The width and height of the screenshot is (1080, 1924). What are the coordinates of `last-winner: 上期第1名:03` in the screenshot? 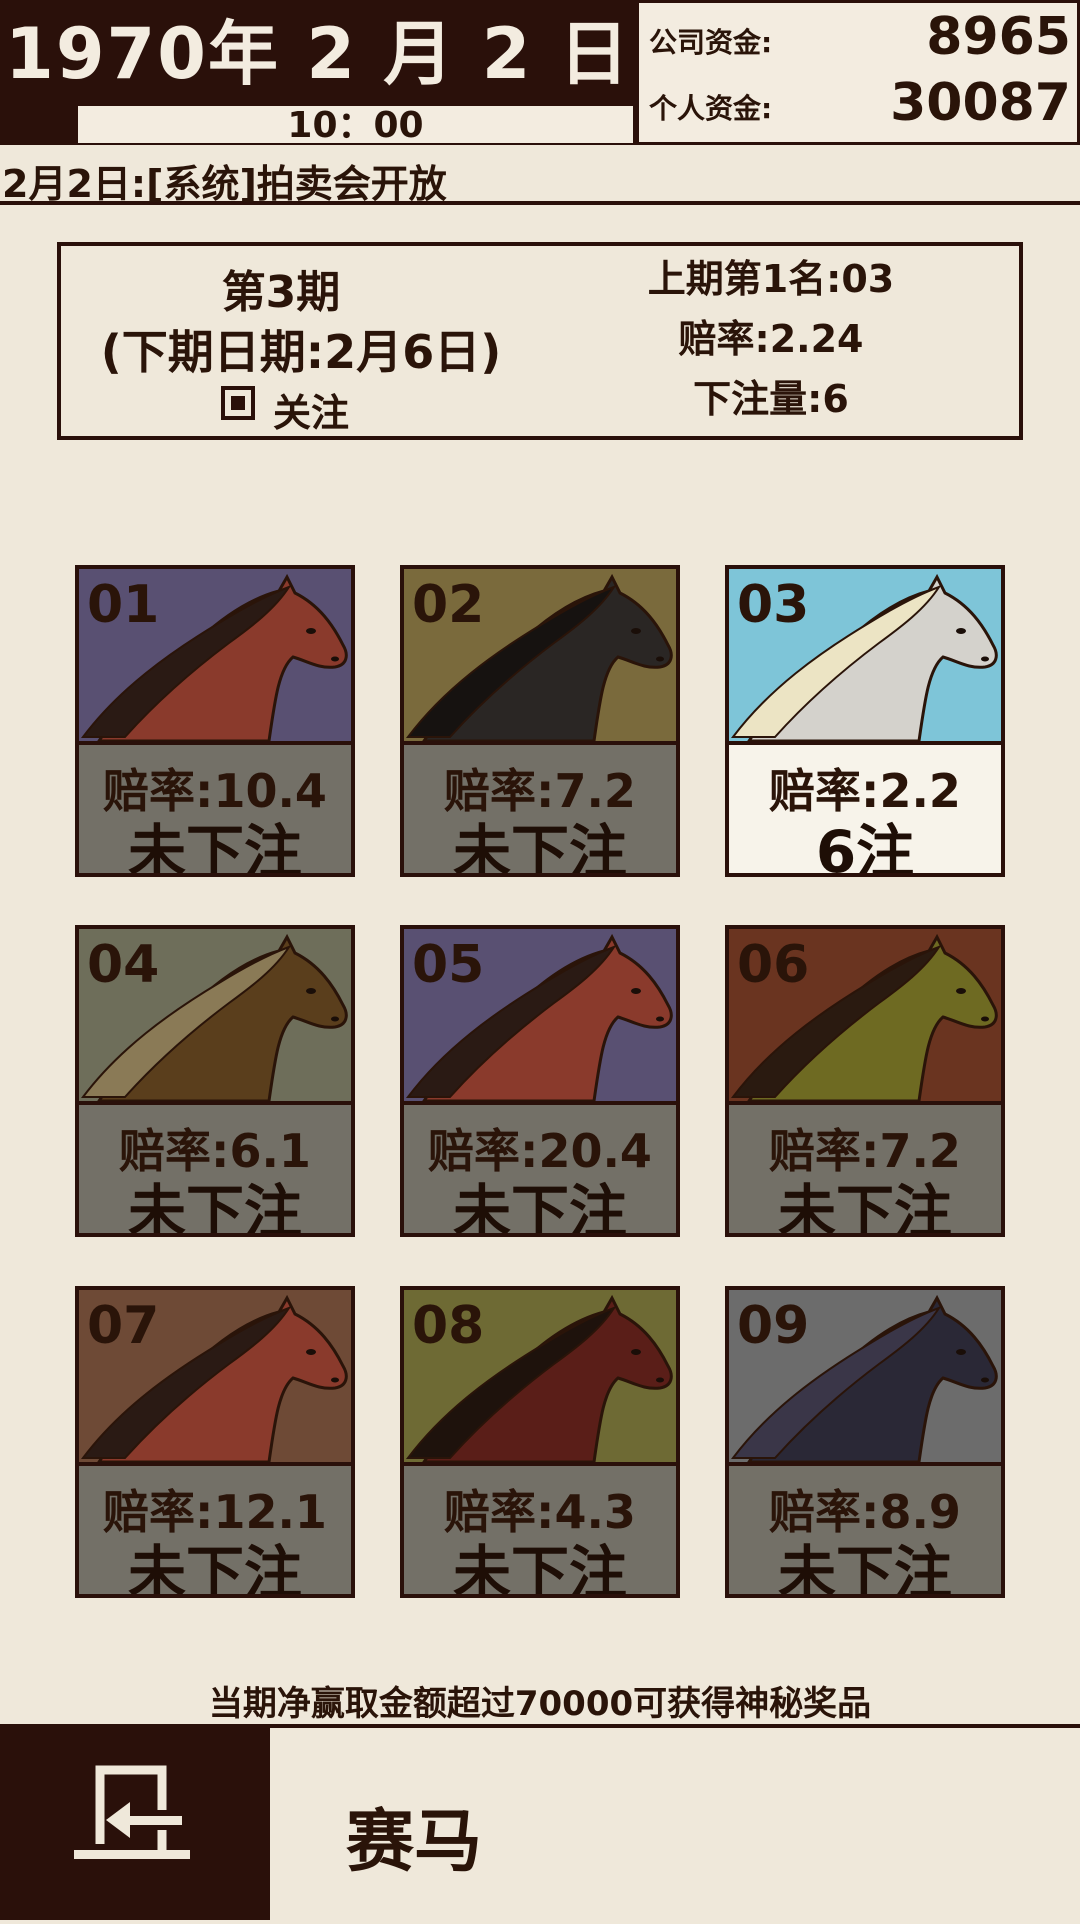 It's located at (771, 279).